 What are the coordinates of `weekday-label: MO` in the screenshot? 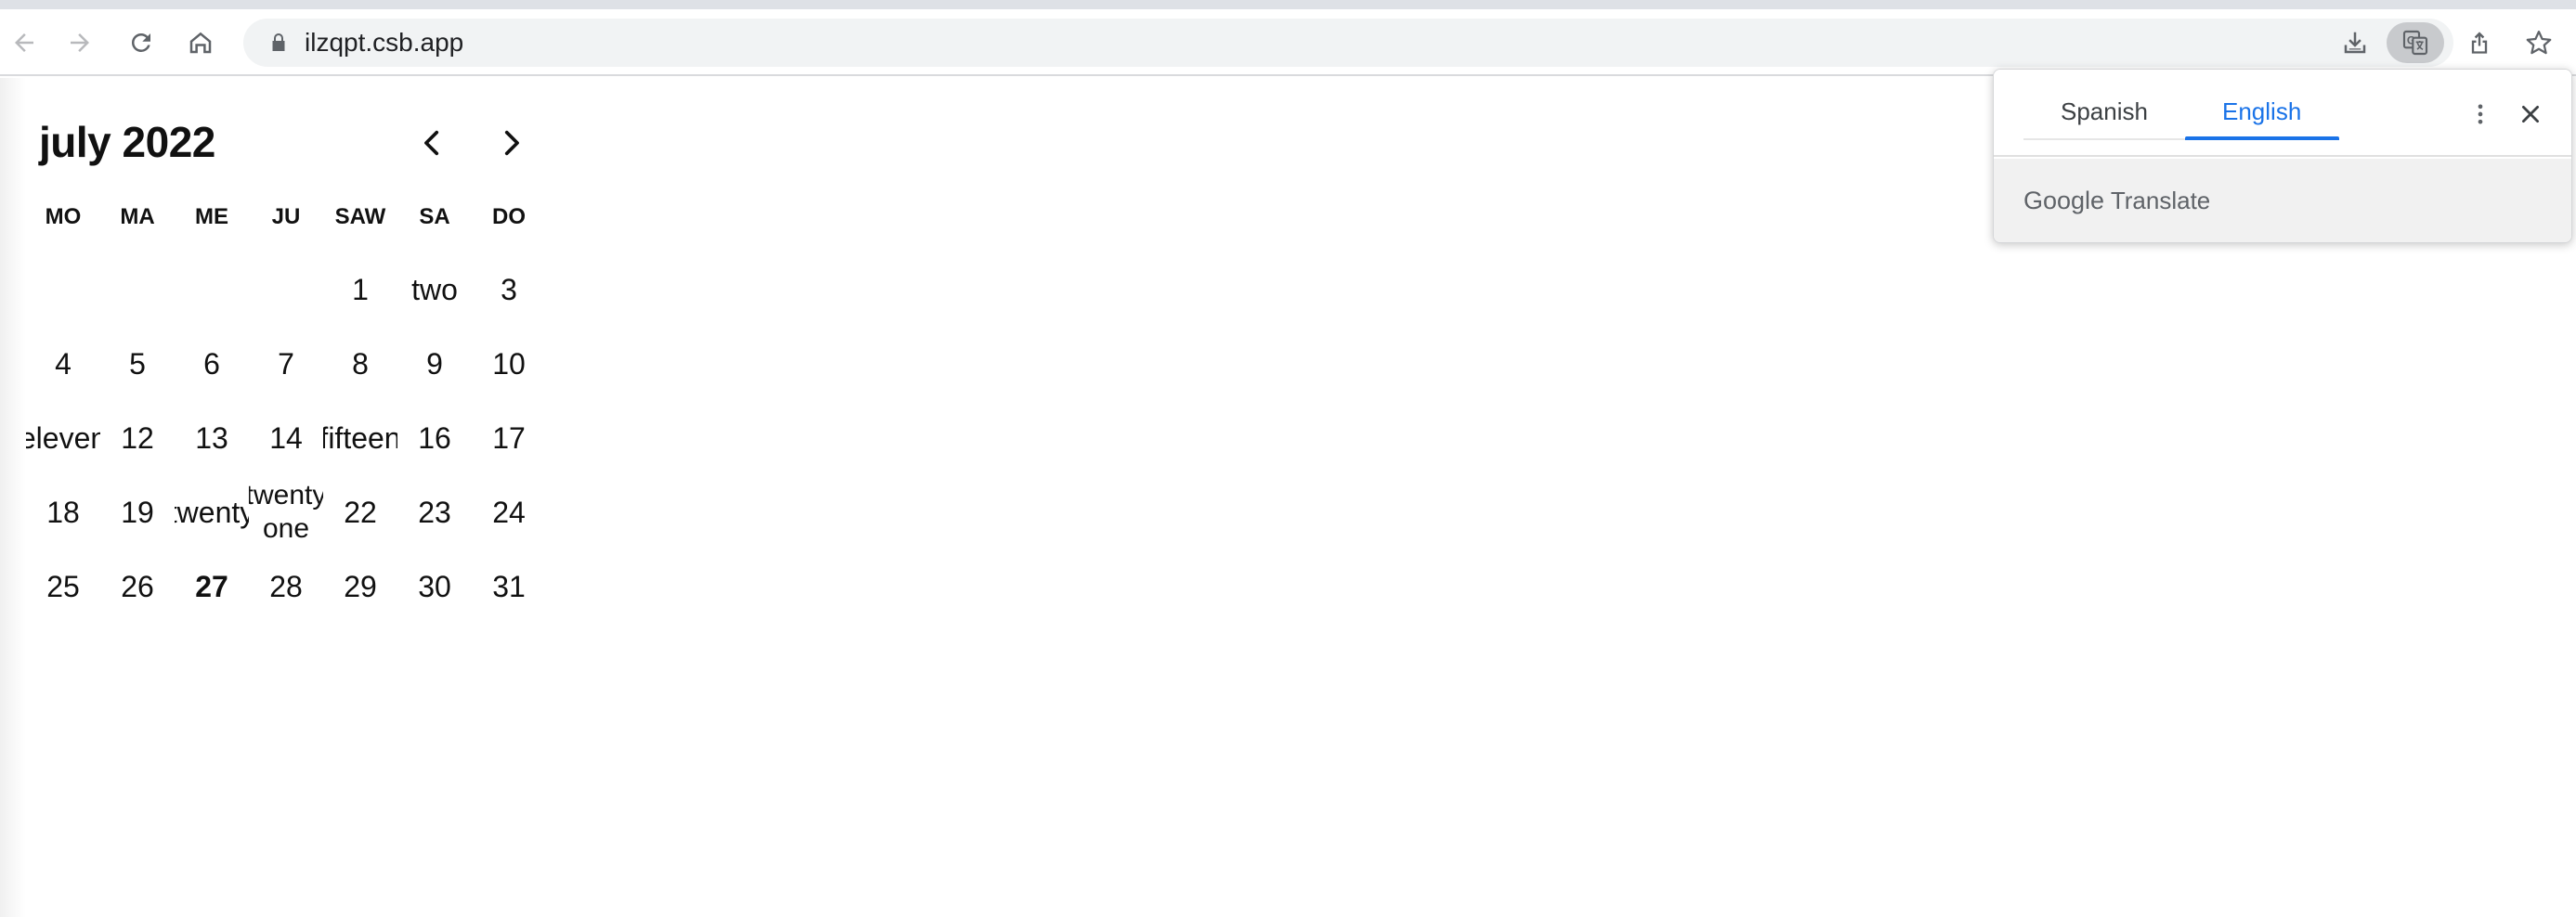 It's located at (63, 216).